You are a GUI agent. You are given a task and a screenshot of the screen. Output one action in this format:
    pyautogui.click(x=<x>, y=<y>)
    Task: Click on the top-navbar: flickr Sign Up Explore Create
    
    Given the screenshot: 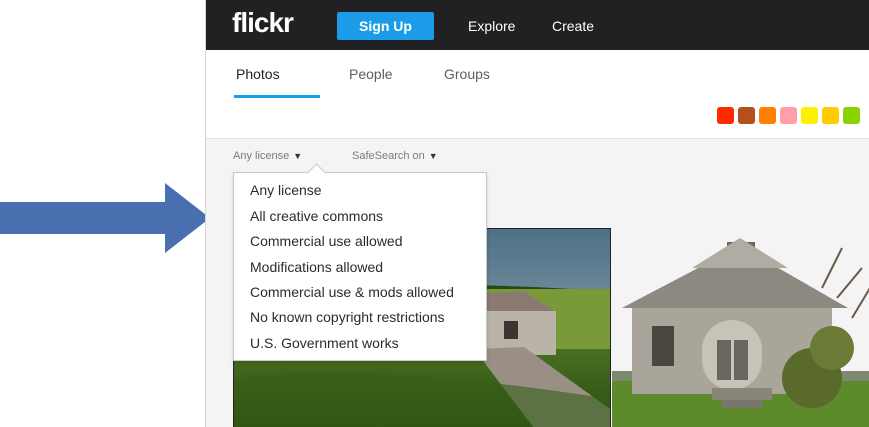 What is the action you would take?
    pyautogui.click(x=537, y=25)
    